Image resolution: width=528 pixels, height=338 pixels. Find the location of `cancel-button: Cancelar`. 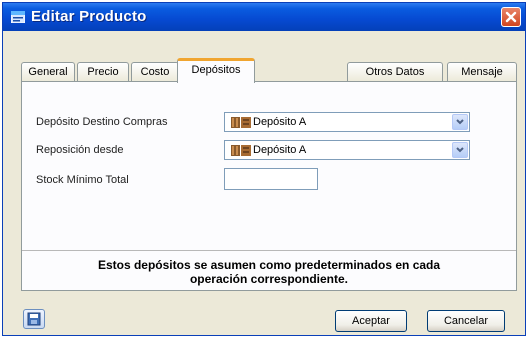

cancel-button: Cancelar is located at coordinates (466, 321).